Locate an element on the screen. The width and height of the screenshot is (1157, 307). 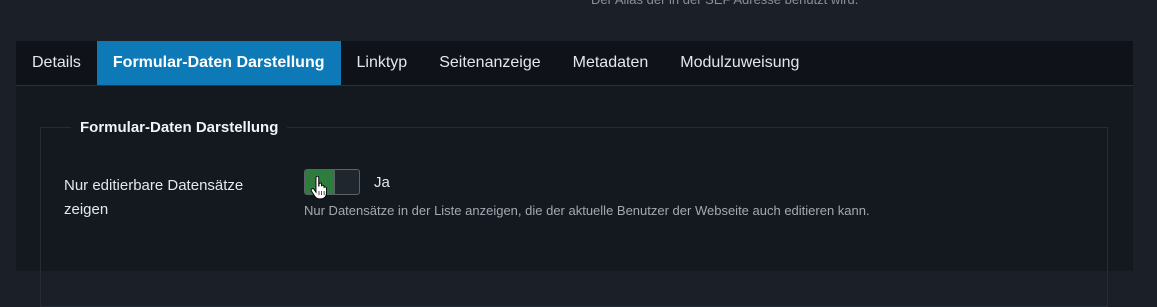
section-legend: Formular-Daten Darstellung is located at coordinates (179, 128).